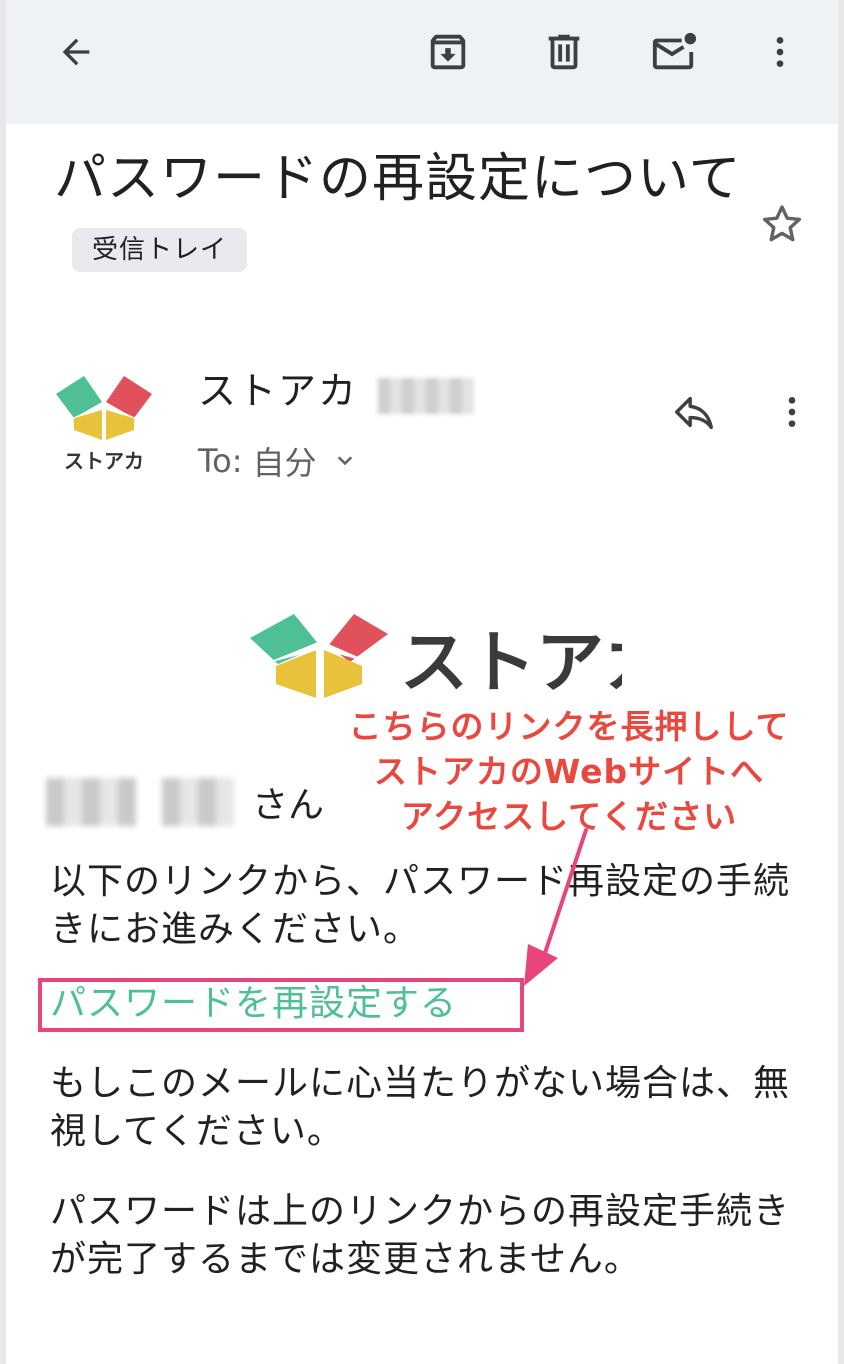 Image resolution: width=844 pixels, height=1364 pixels. I want to click on recipient-details-toggle: To: 自分, so click(279, 461).